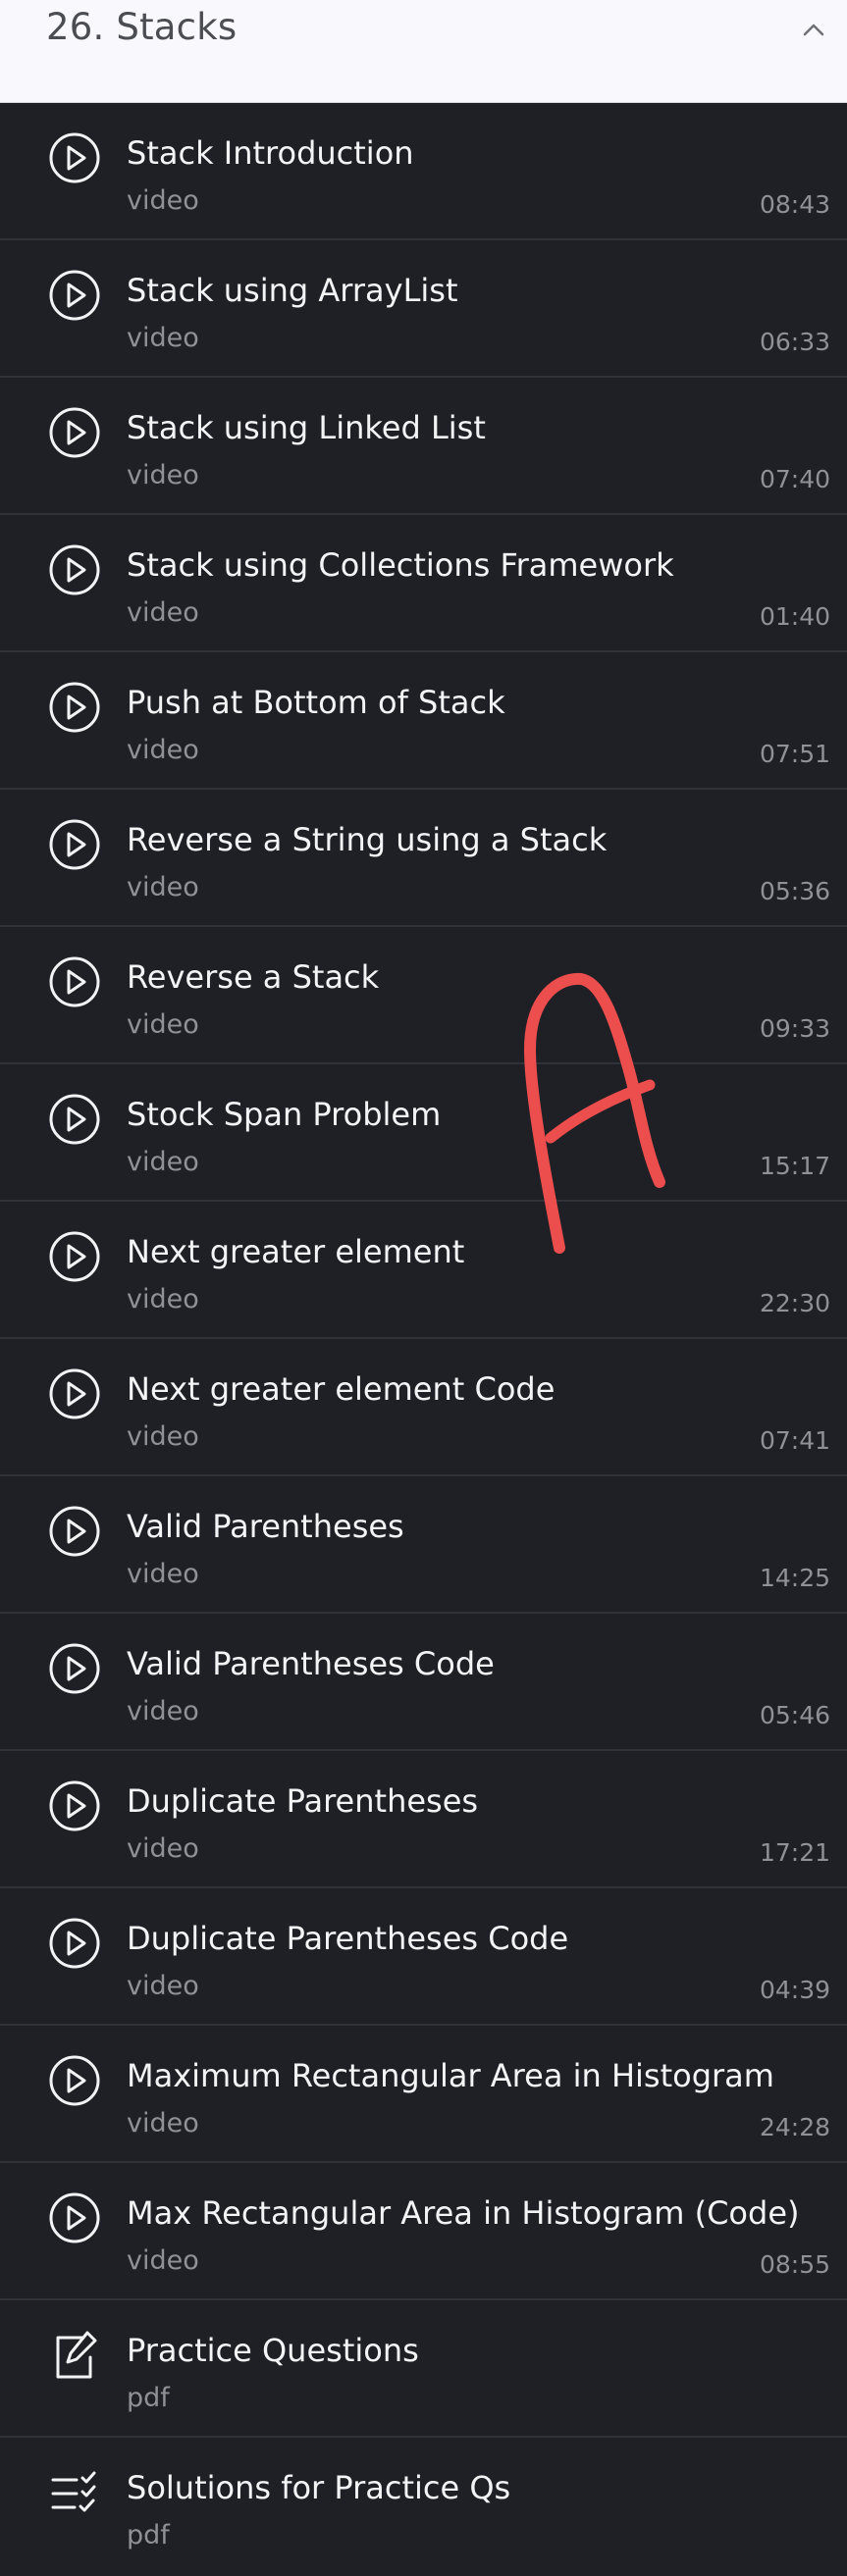  I want to click on lesson-item: Reverse a String using a Stack video 05:36, so click(423, 858).